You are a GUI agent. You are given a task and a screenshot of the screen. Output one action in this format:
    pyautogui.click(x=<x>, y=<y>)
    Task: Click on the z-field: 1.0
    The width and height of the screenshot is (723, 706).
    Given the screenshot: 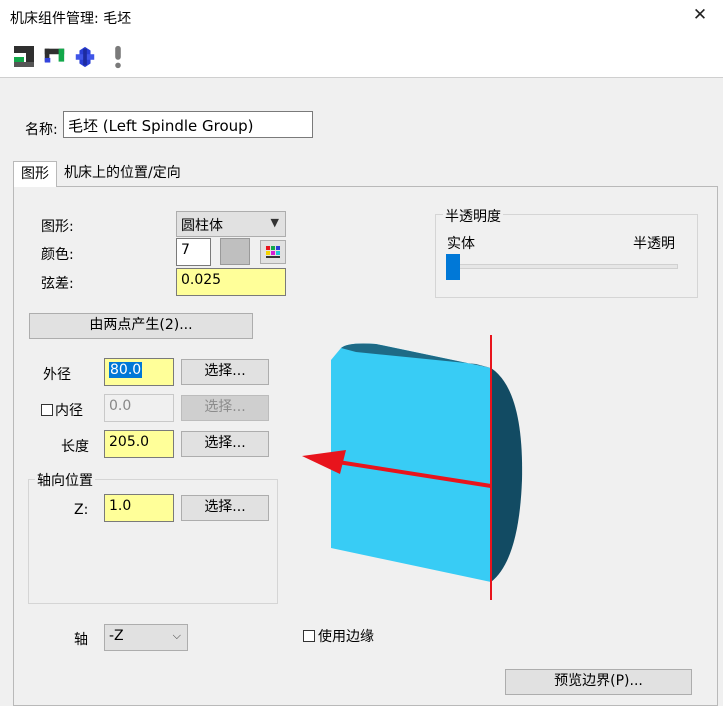 What is the action you would take?
    pyautogui.click(x=139, y=508)
    